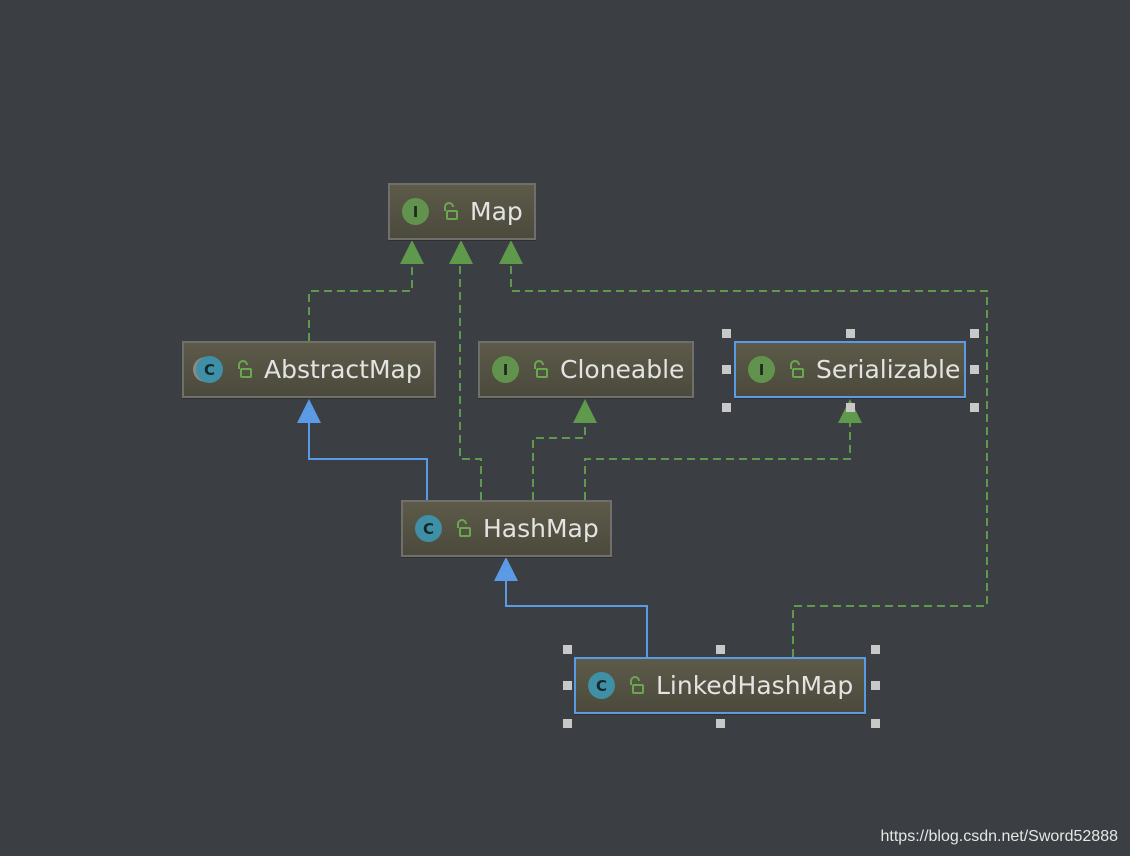 This screenshot has height=856, width=1130. I want to click on node-label: HashMap, so click(541, 528).